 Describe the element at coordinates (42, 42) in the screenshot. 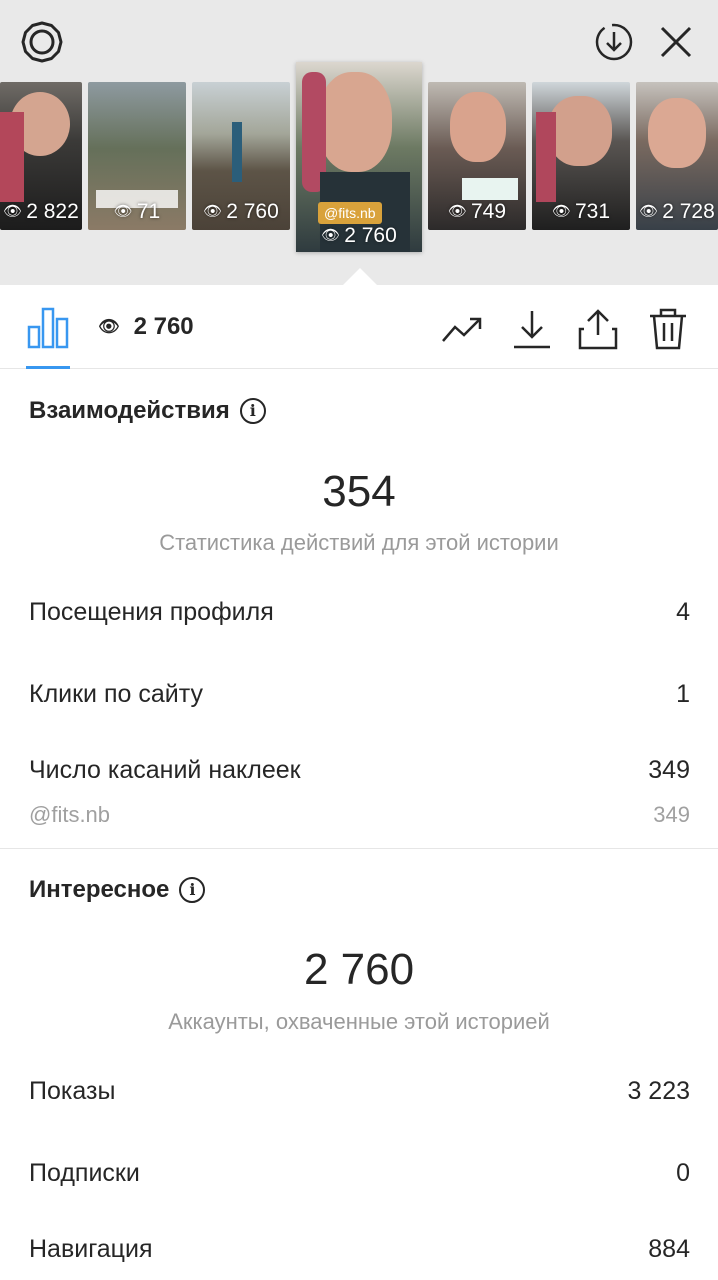

I see `settings-icon` at that location.